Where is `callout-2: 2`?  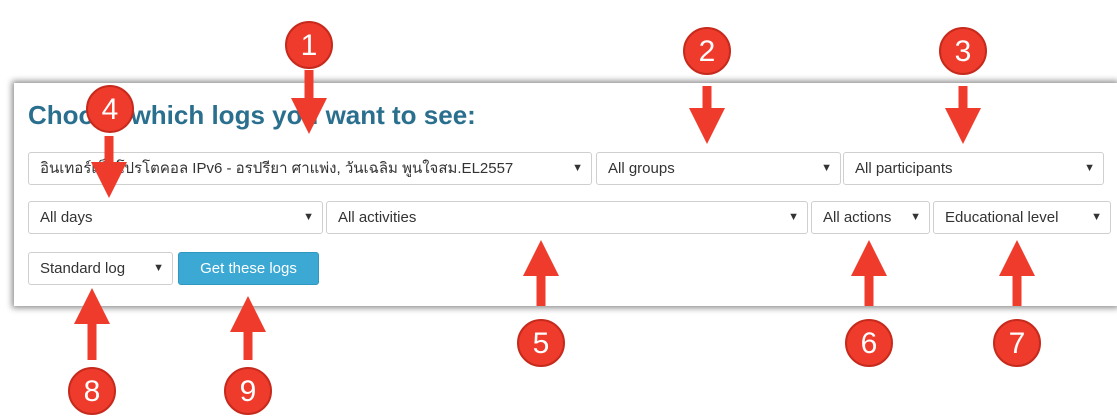 callout-2: 2 is located at coordinates (707, 51).